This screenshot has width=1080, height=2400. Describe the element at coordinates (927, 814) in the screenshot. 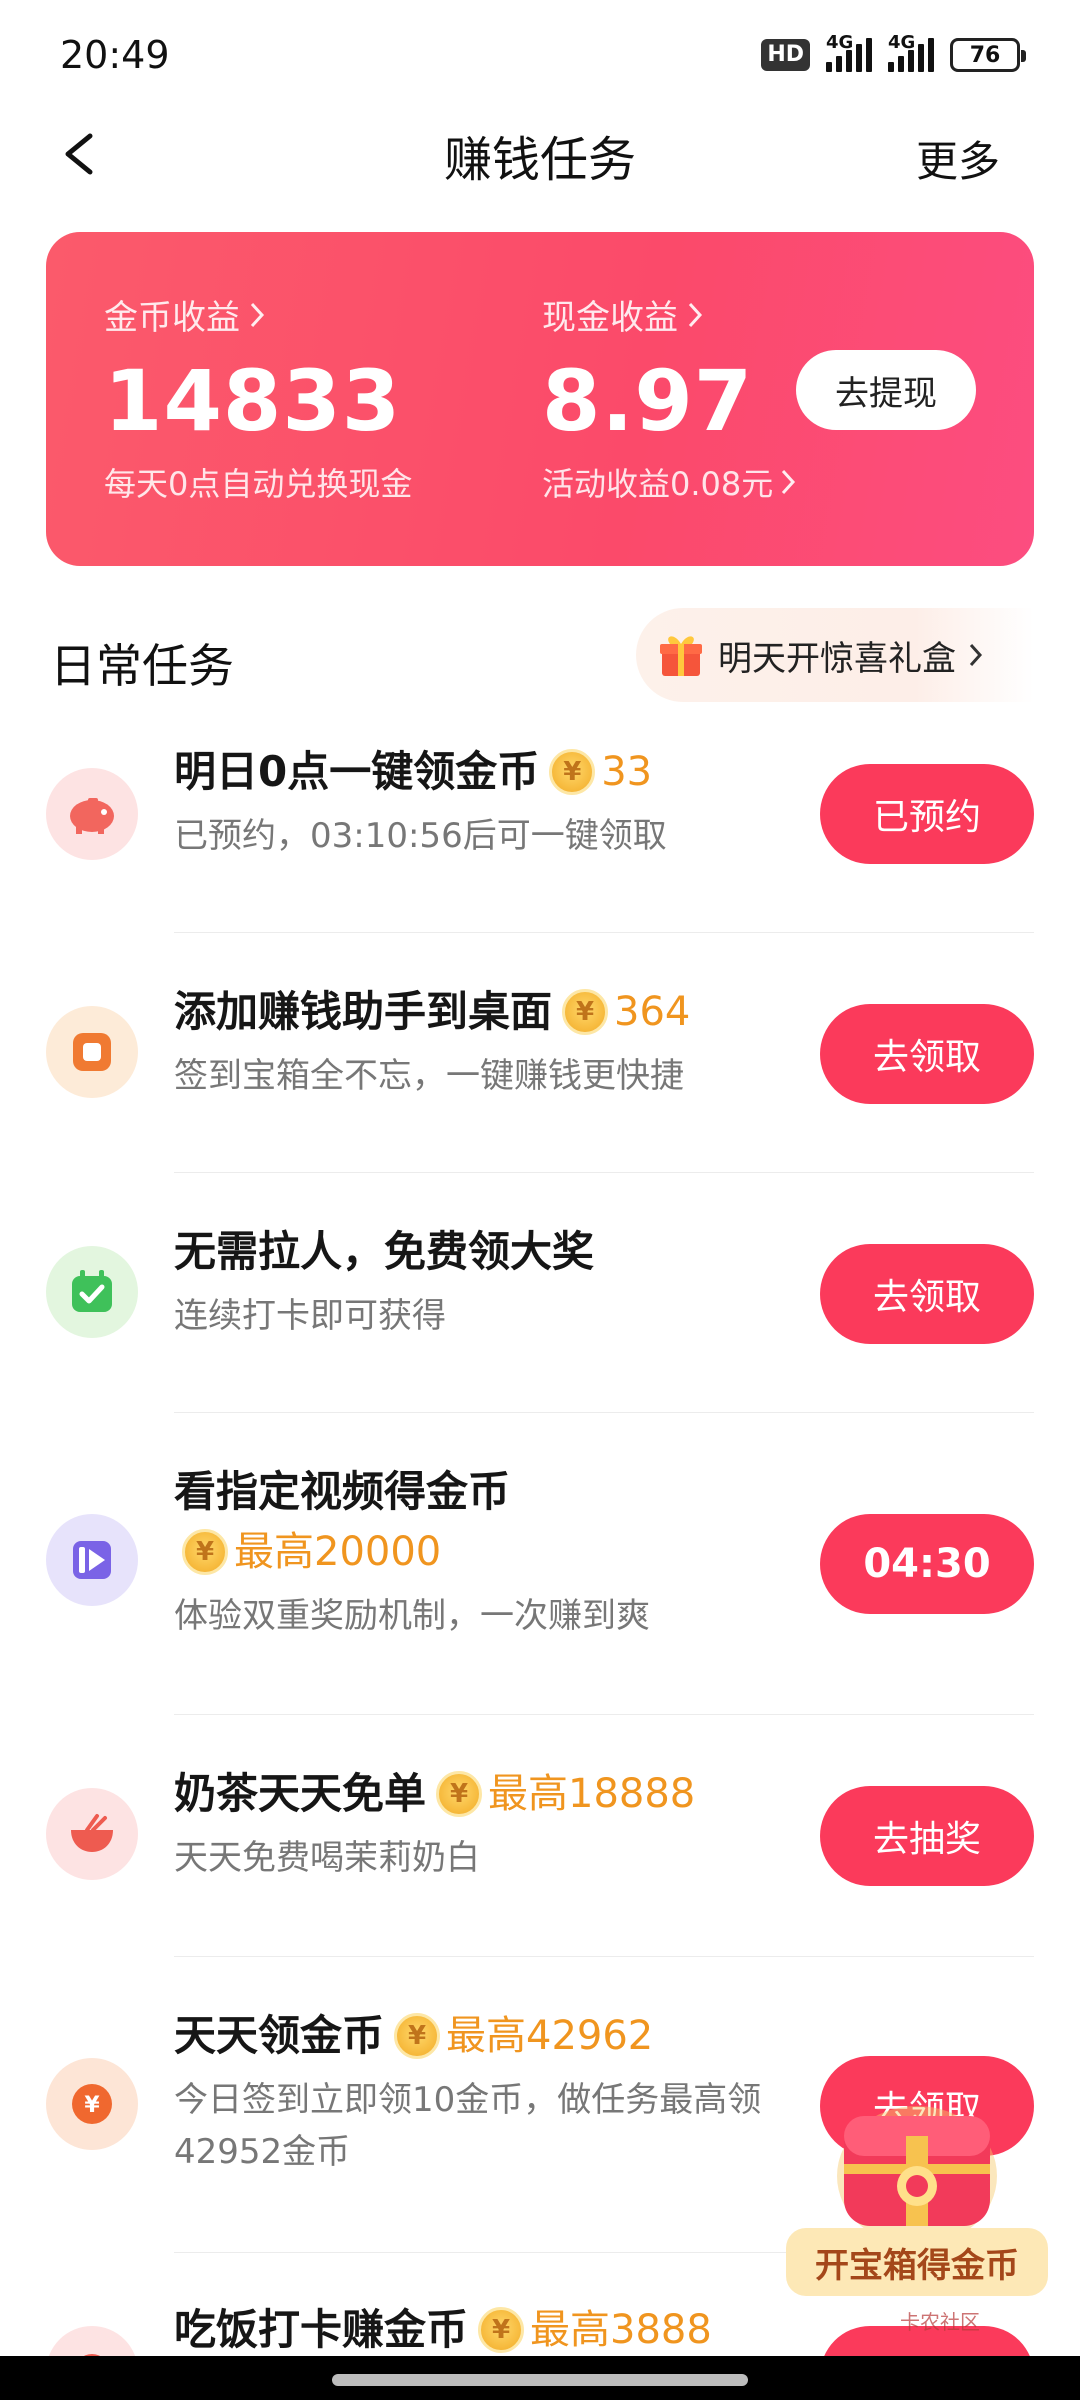

I see `reserved-button: 已预约` at that location.